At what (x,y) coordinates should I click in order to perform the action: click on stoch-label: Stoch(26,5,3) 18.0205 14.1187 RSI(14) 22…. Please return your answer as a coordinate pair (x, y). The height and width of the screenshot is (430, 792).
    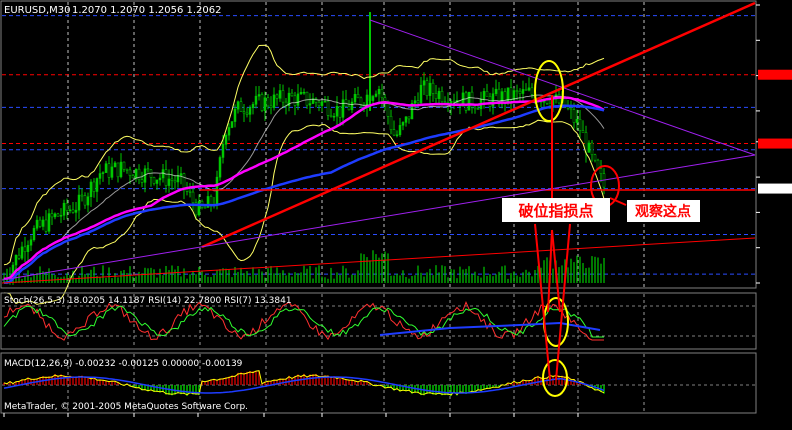
    Looking at the image, I should click on (148, 301).